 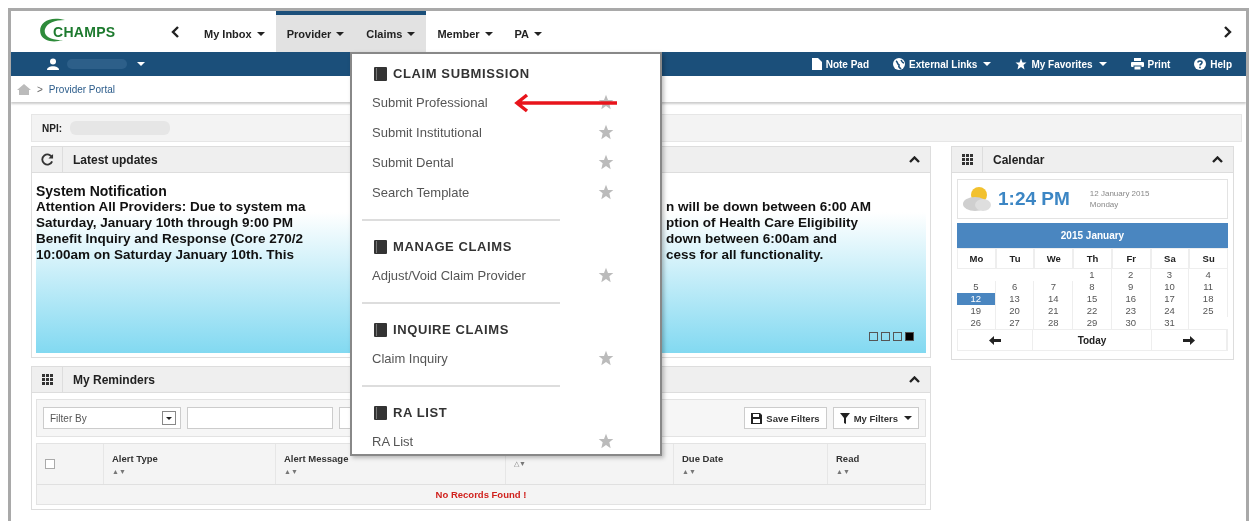 I want to click on toolbar-link: Print, so click(x=1150, y=64).